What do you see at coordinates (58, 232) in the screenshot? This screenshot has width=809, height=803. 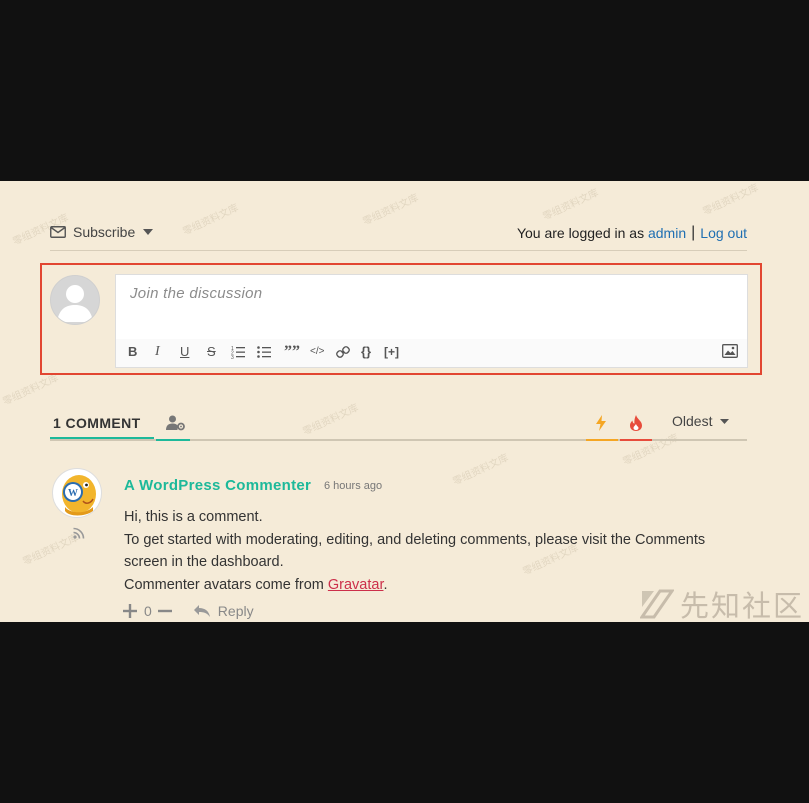 I see `envelope-icon` at bounding box center [58, 232].